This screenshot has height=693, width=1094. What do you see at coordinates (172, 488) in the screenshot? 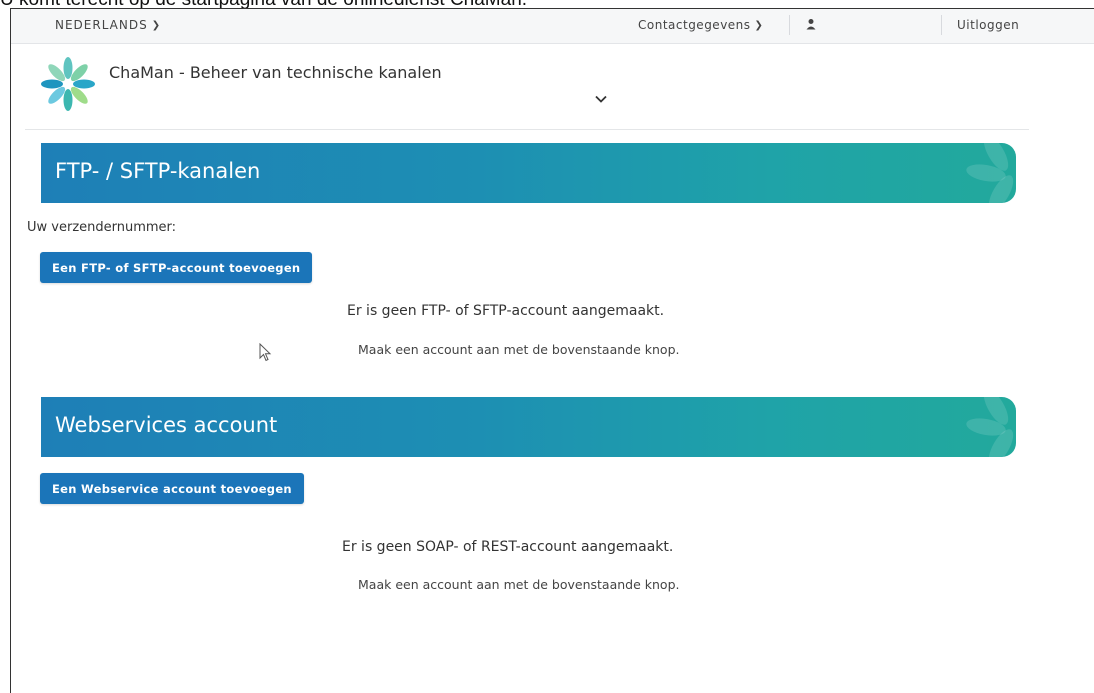
I see `add-webservice-account-button: Een Webservice account toevoegen` at bounding box center [172, 488].